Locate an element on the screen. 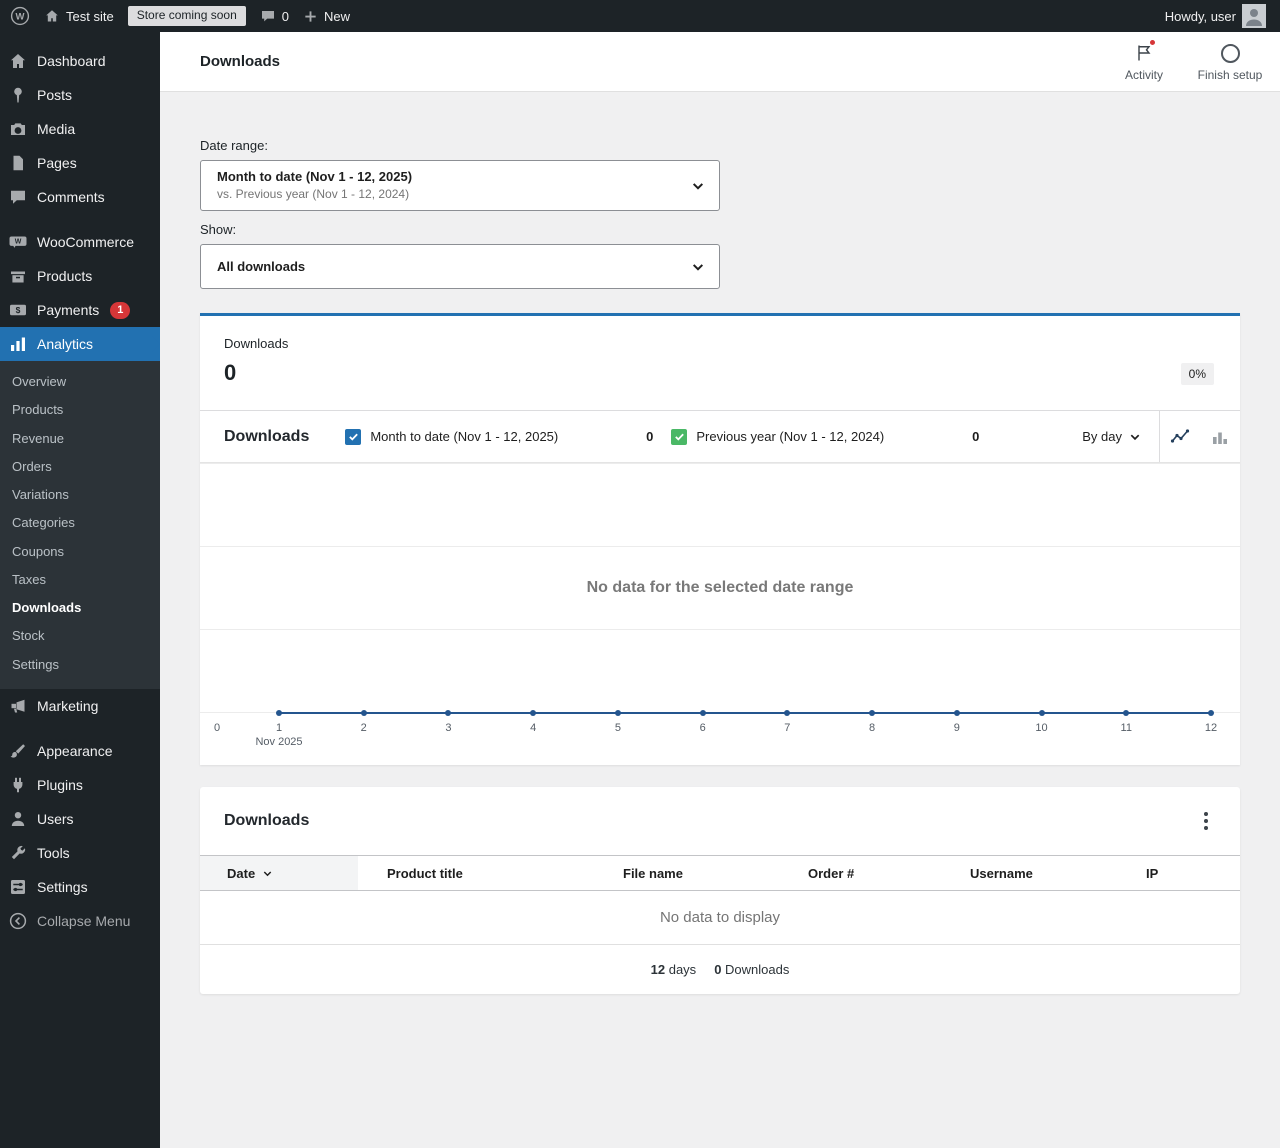  paintbrush-icon is located at coordinates (18, 751).